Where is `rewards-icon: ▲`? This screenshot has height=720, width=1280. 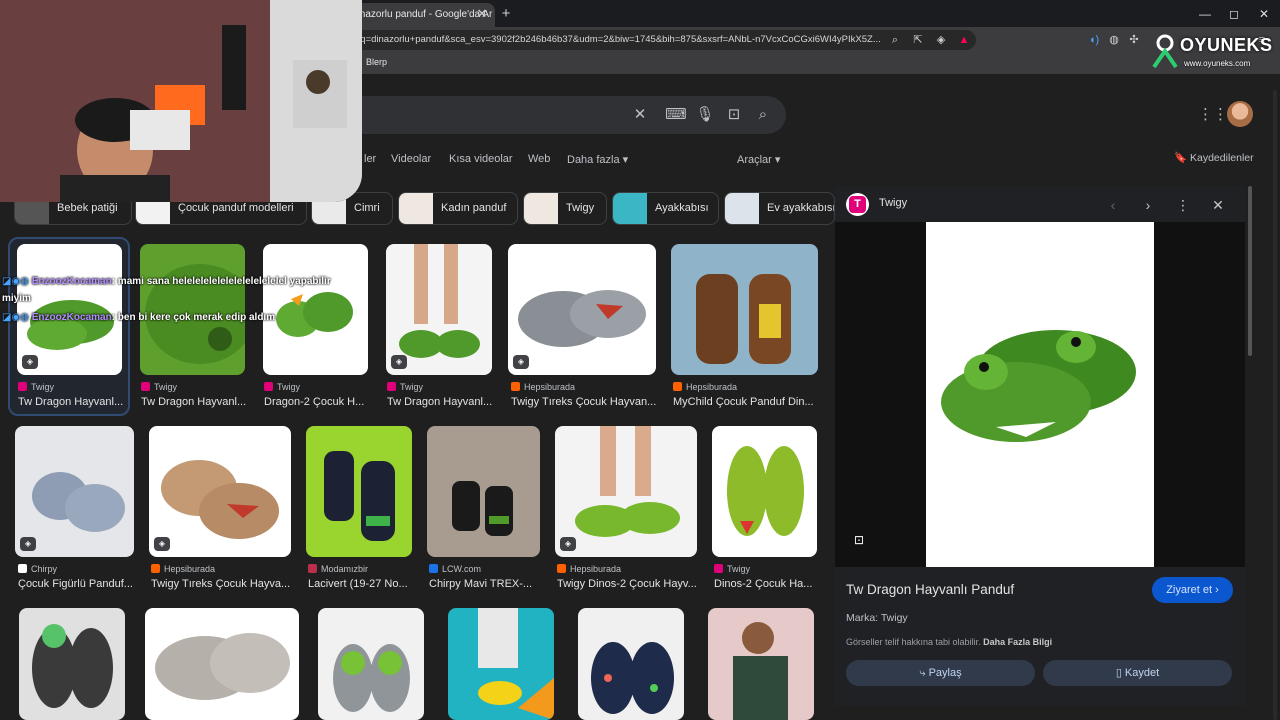
rewards-icon: ▲ is located at coordinates (964, 40).